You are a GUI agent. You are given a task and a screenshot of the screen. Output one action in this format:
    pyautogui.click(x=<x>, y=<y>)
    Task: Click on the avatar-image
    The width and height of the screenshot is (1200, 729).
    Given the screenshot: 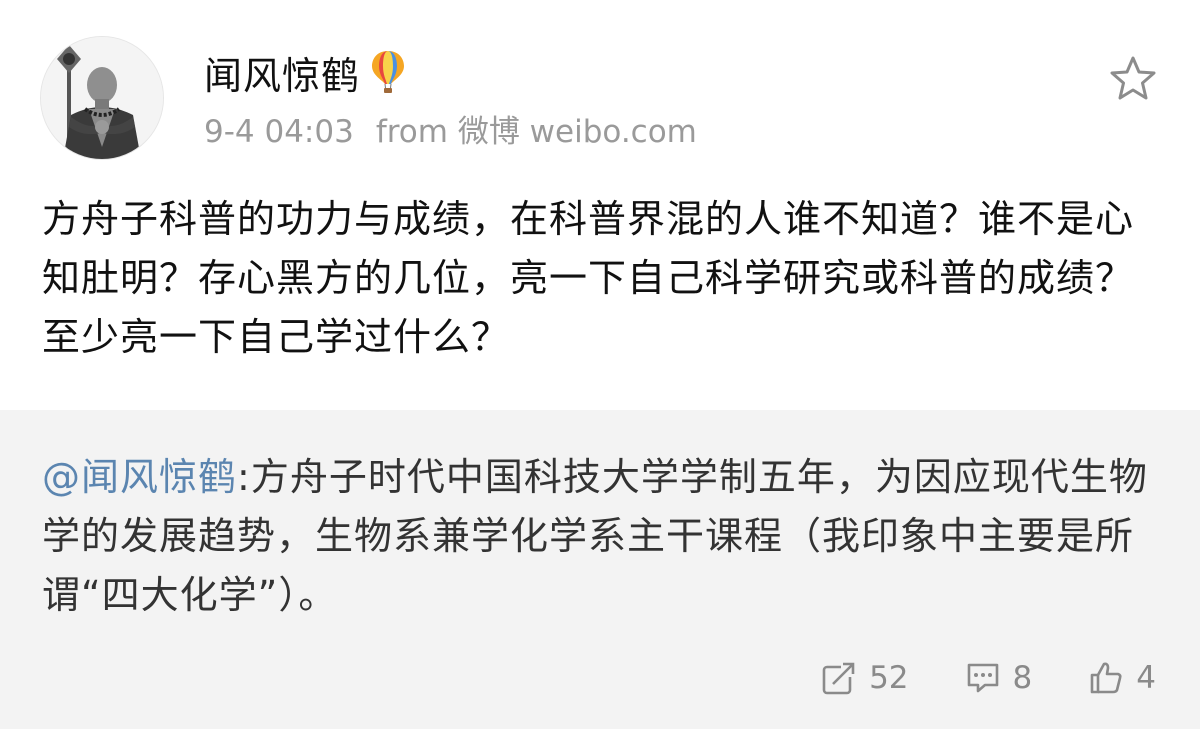 What is the action you would take?
    pyautogui.click(x=102, y=98)
    